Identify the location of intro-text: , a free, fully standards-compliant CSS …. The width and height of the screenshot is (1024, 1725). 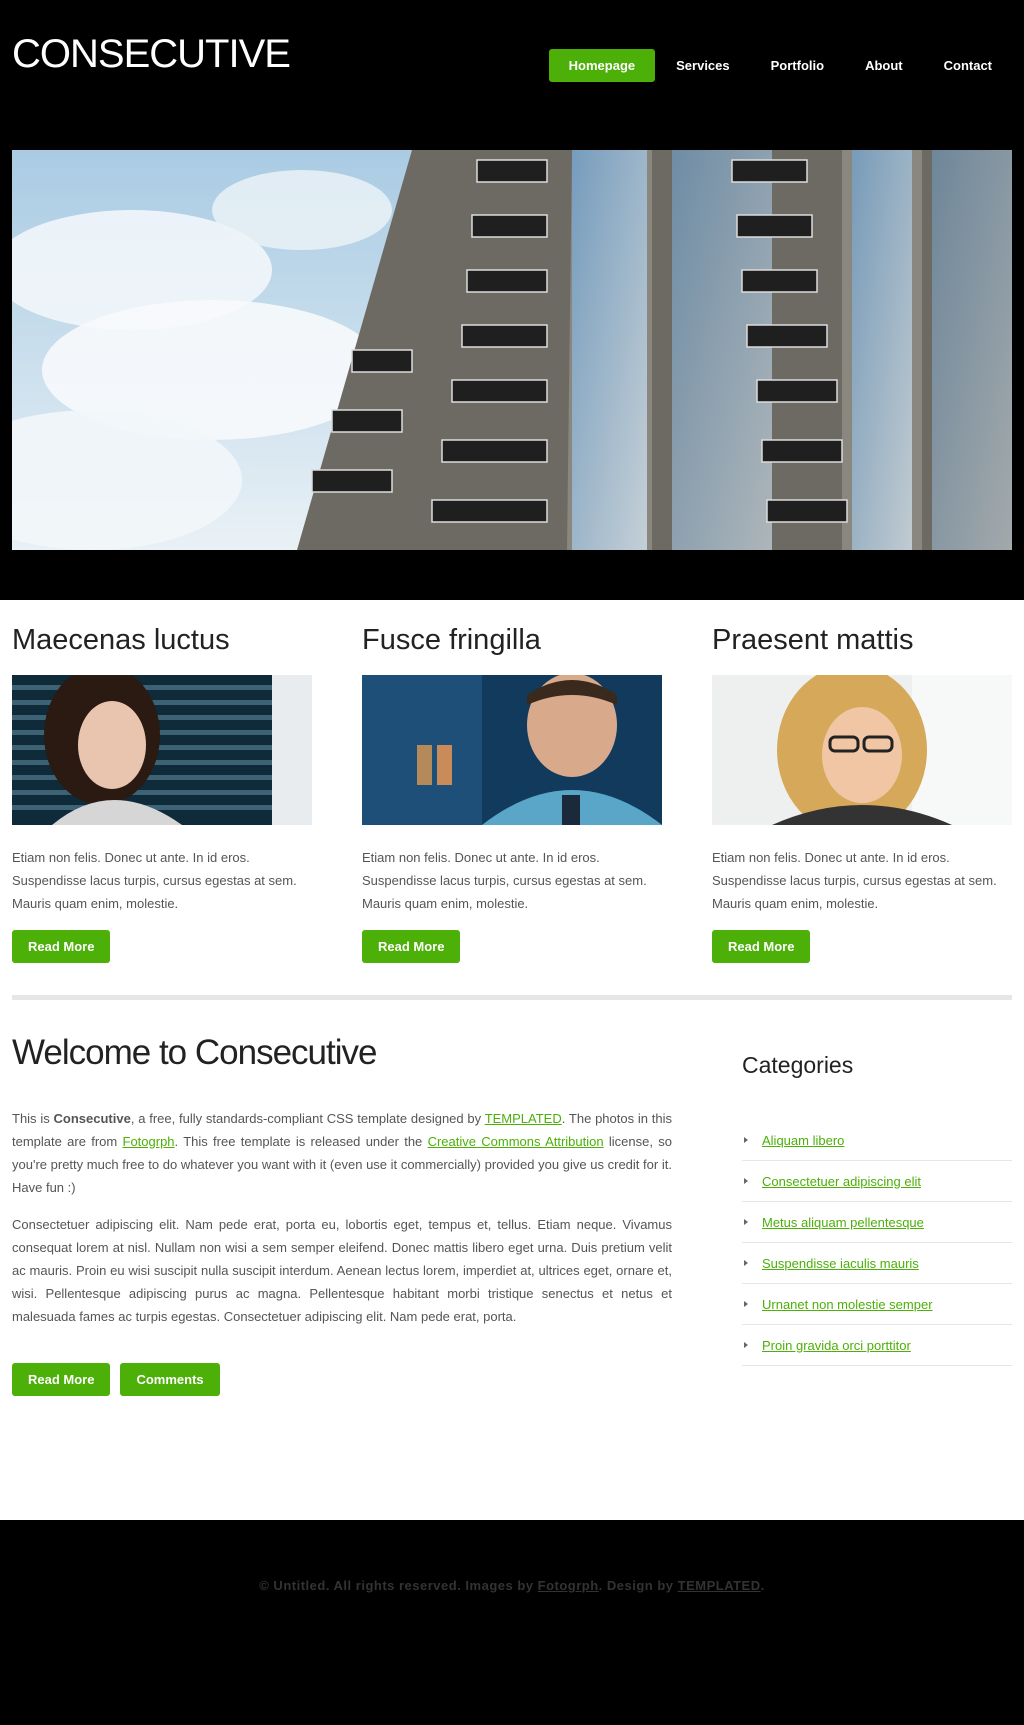
(307, 1118).